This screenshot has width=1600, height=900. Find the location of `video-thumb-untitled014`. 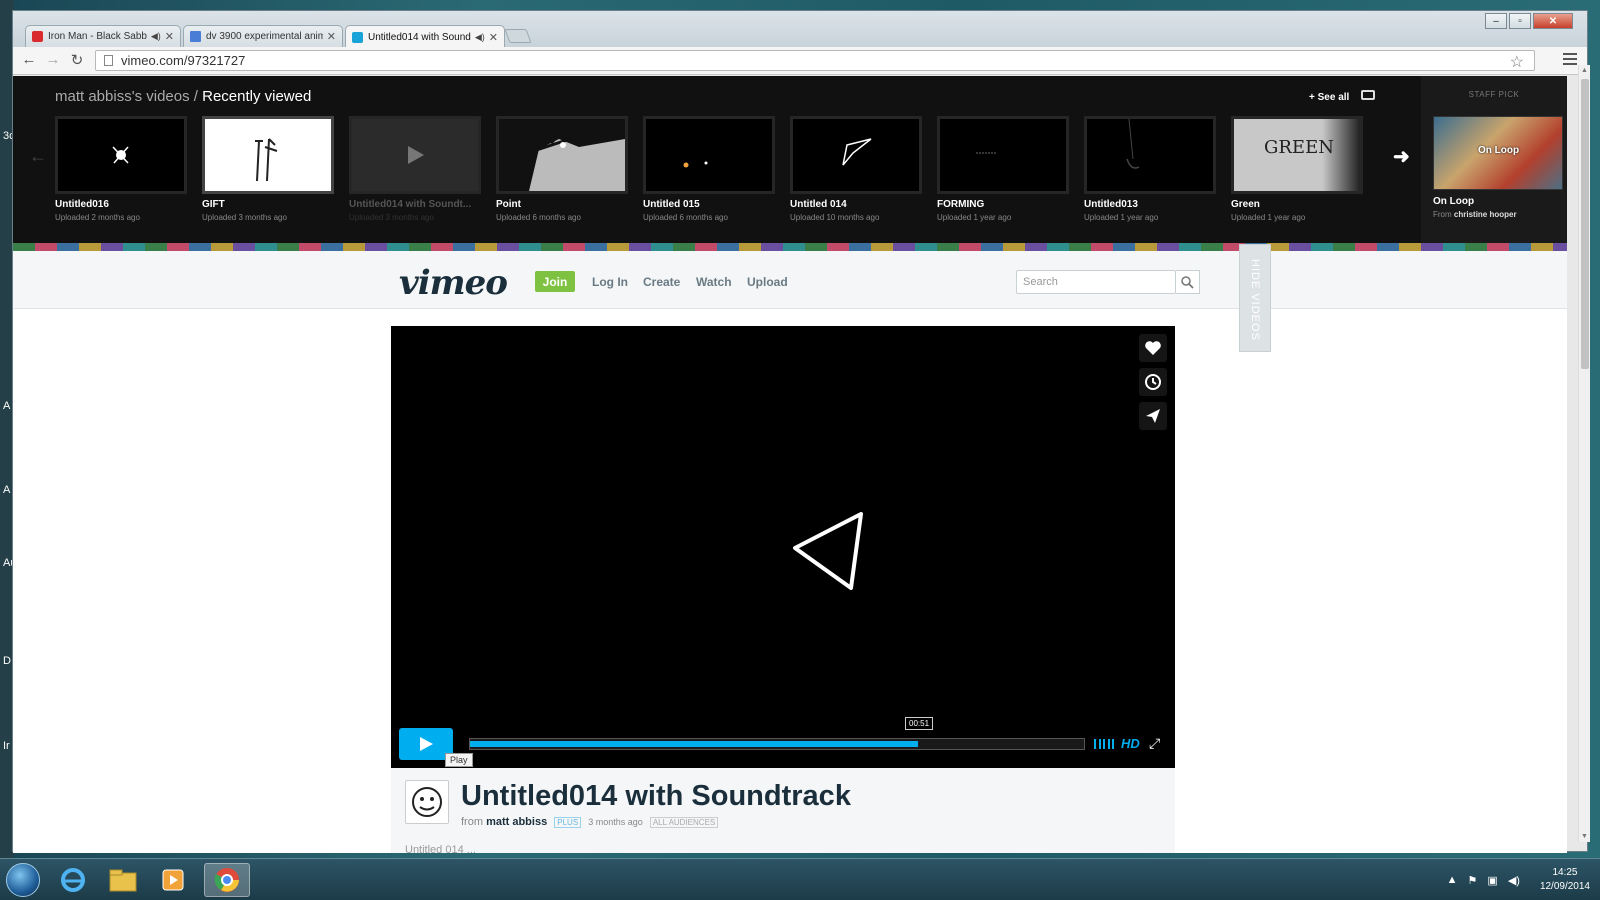

video-thumb-untitled014 is located at coordinates (415, 155).